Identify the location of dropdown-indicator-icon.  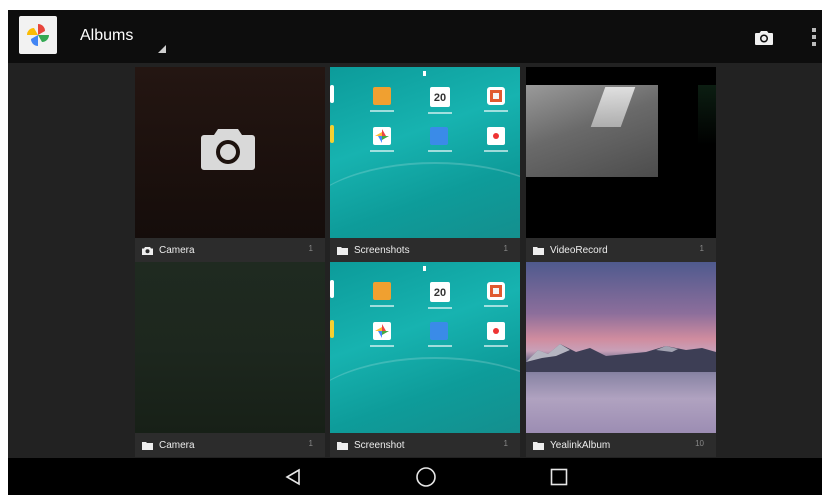
(162, 49).